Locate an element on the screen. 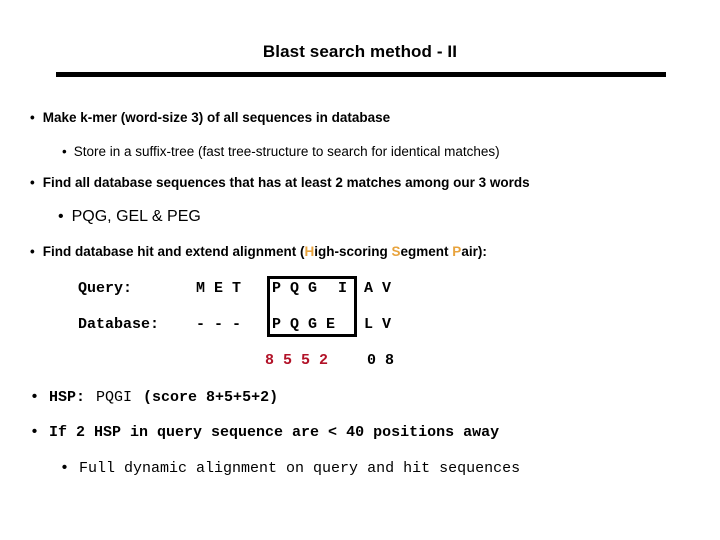 This screenshot has width=720, height=540. query-label: Query: is located at coordinates (105, 288).